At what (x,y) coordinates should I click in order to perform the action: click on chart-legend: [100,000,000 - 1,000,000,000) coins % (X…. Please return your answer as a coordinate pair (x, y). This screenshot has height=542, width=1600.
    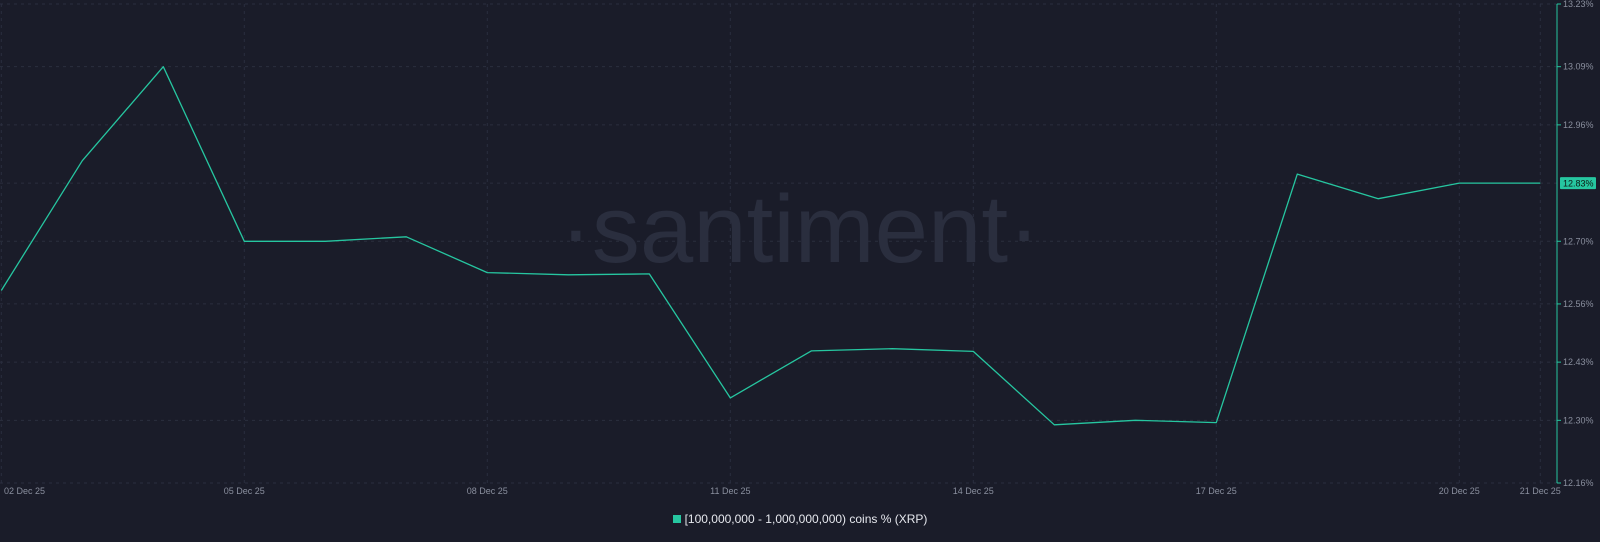
    Looking at the image, I should click on (800, 519).